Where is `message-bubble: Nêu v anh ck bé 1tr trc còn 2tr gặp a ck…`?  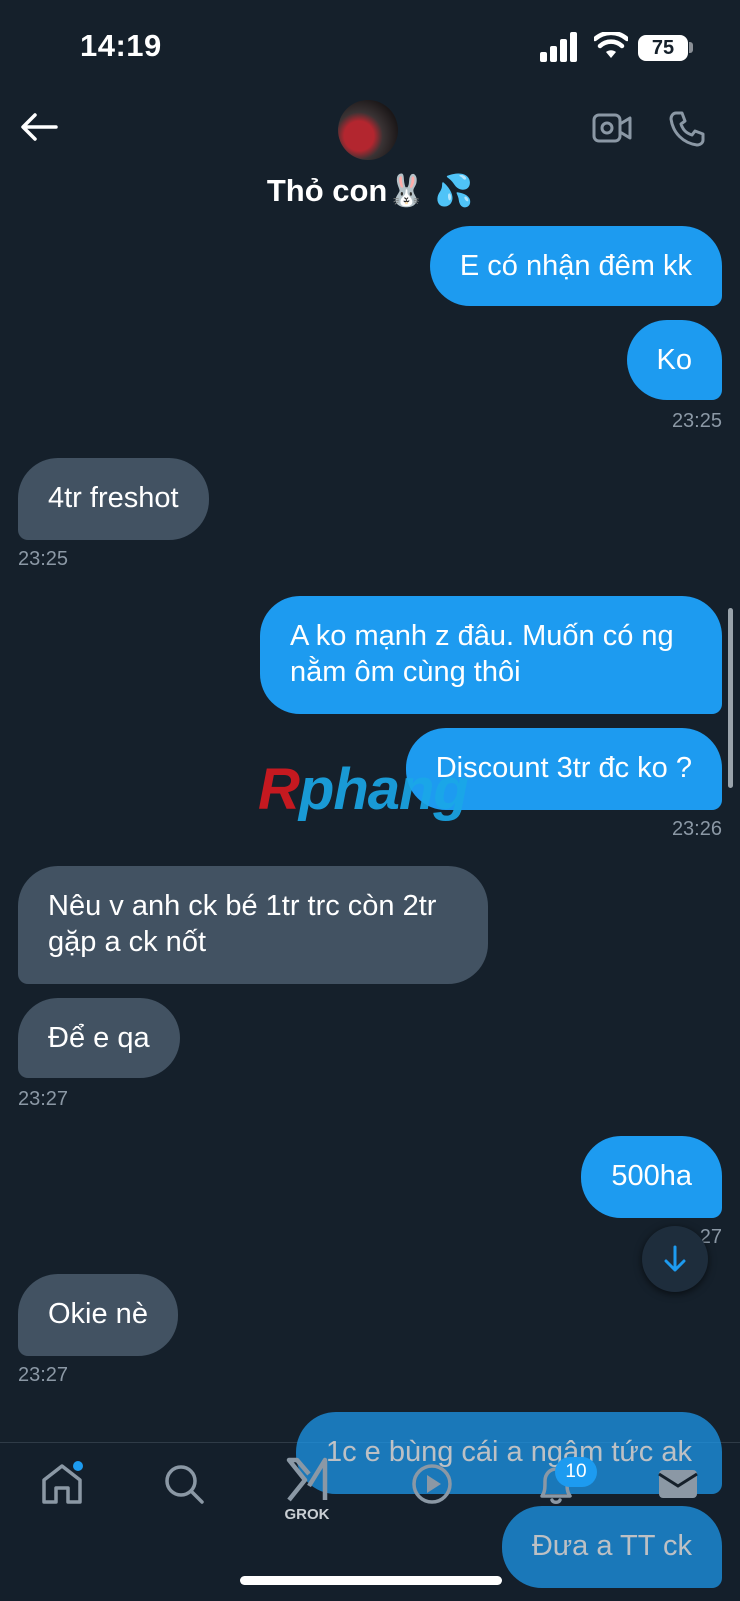 message-bubble: Nêu v anh ck bé 1tr trc còn 2tr gặp a ck… is located at coordinates (253, 925).